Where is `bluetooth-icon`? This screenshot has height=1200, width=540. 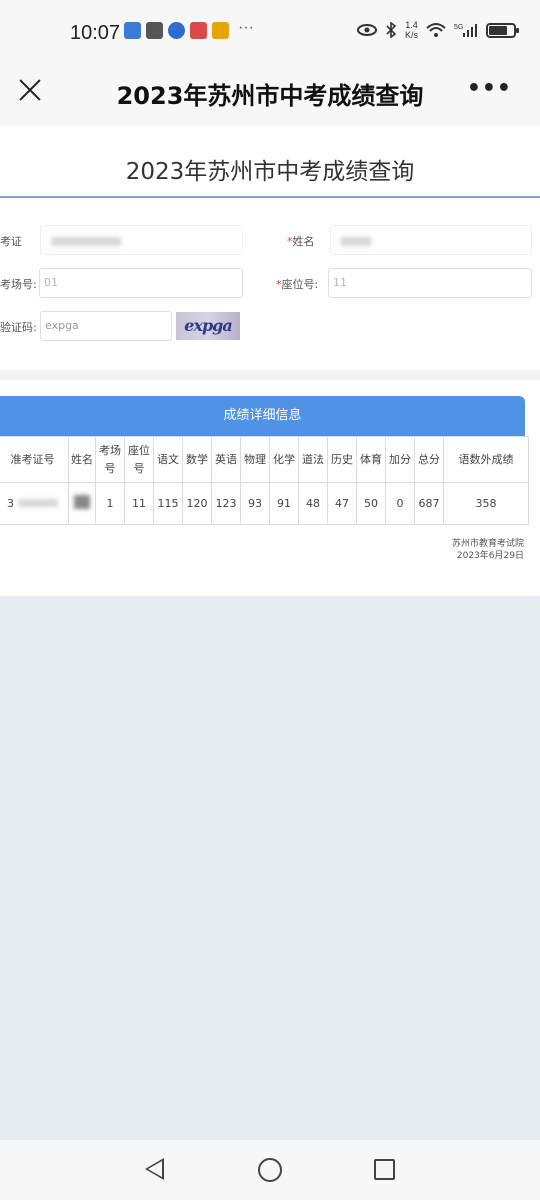
bluetooth-icon is located at coordinates (391, 30).